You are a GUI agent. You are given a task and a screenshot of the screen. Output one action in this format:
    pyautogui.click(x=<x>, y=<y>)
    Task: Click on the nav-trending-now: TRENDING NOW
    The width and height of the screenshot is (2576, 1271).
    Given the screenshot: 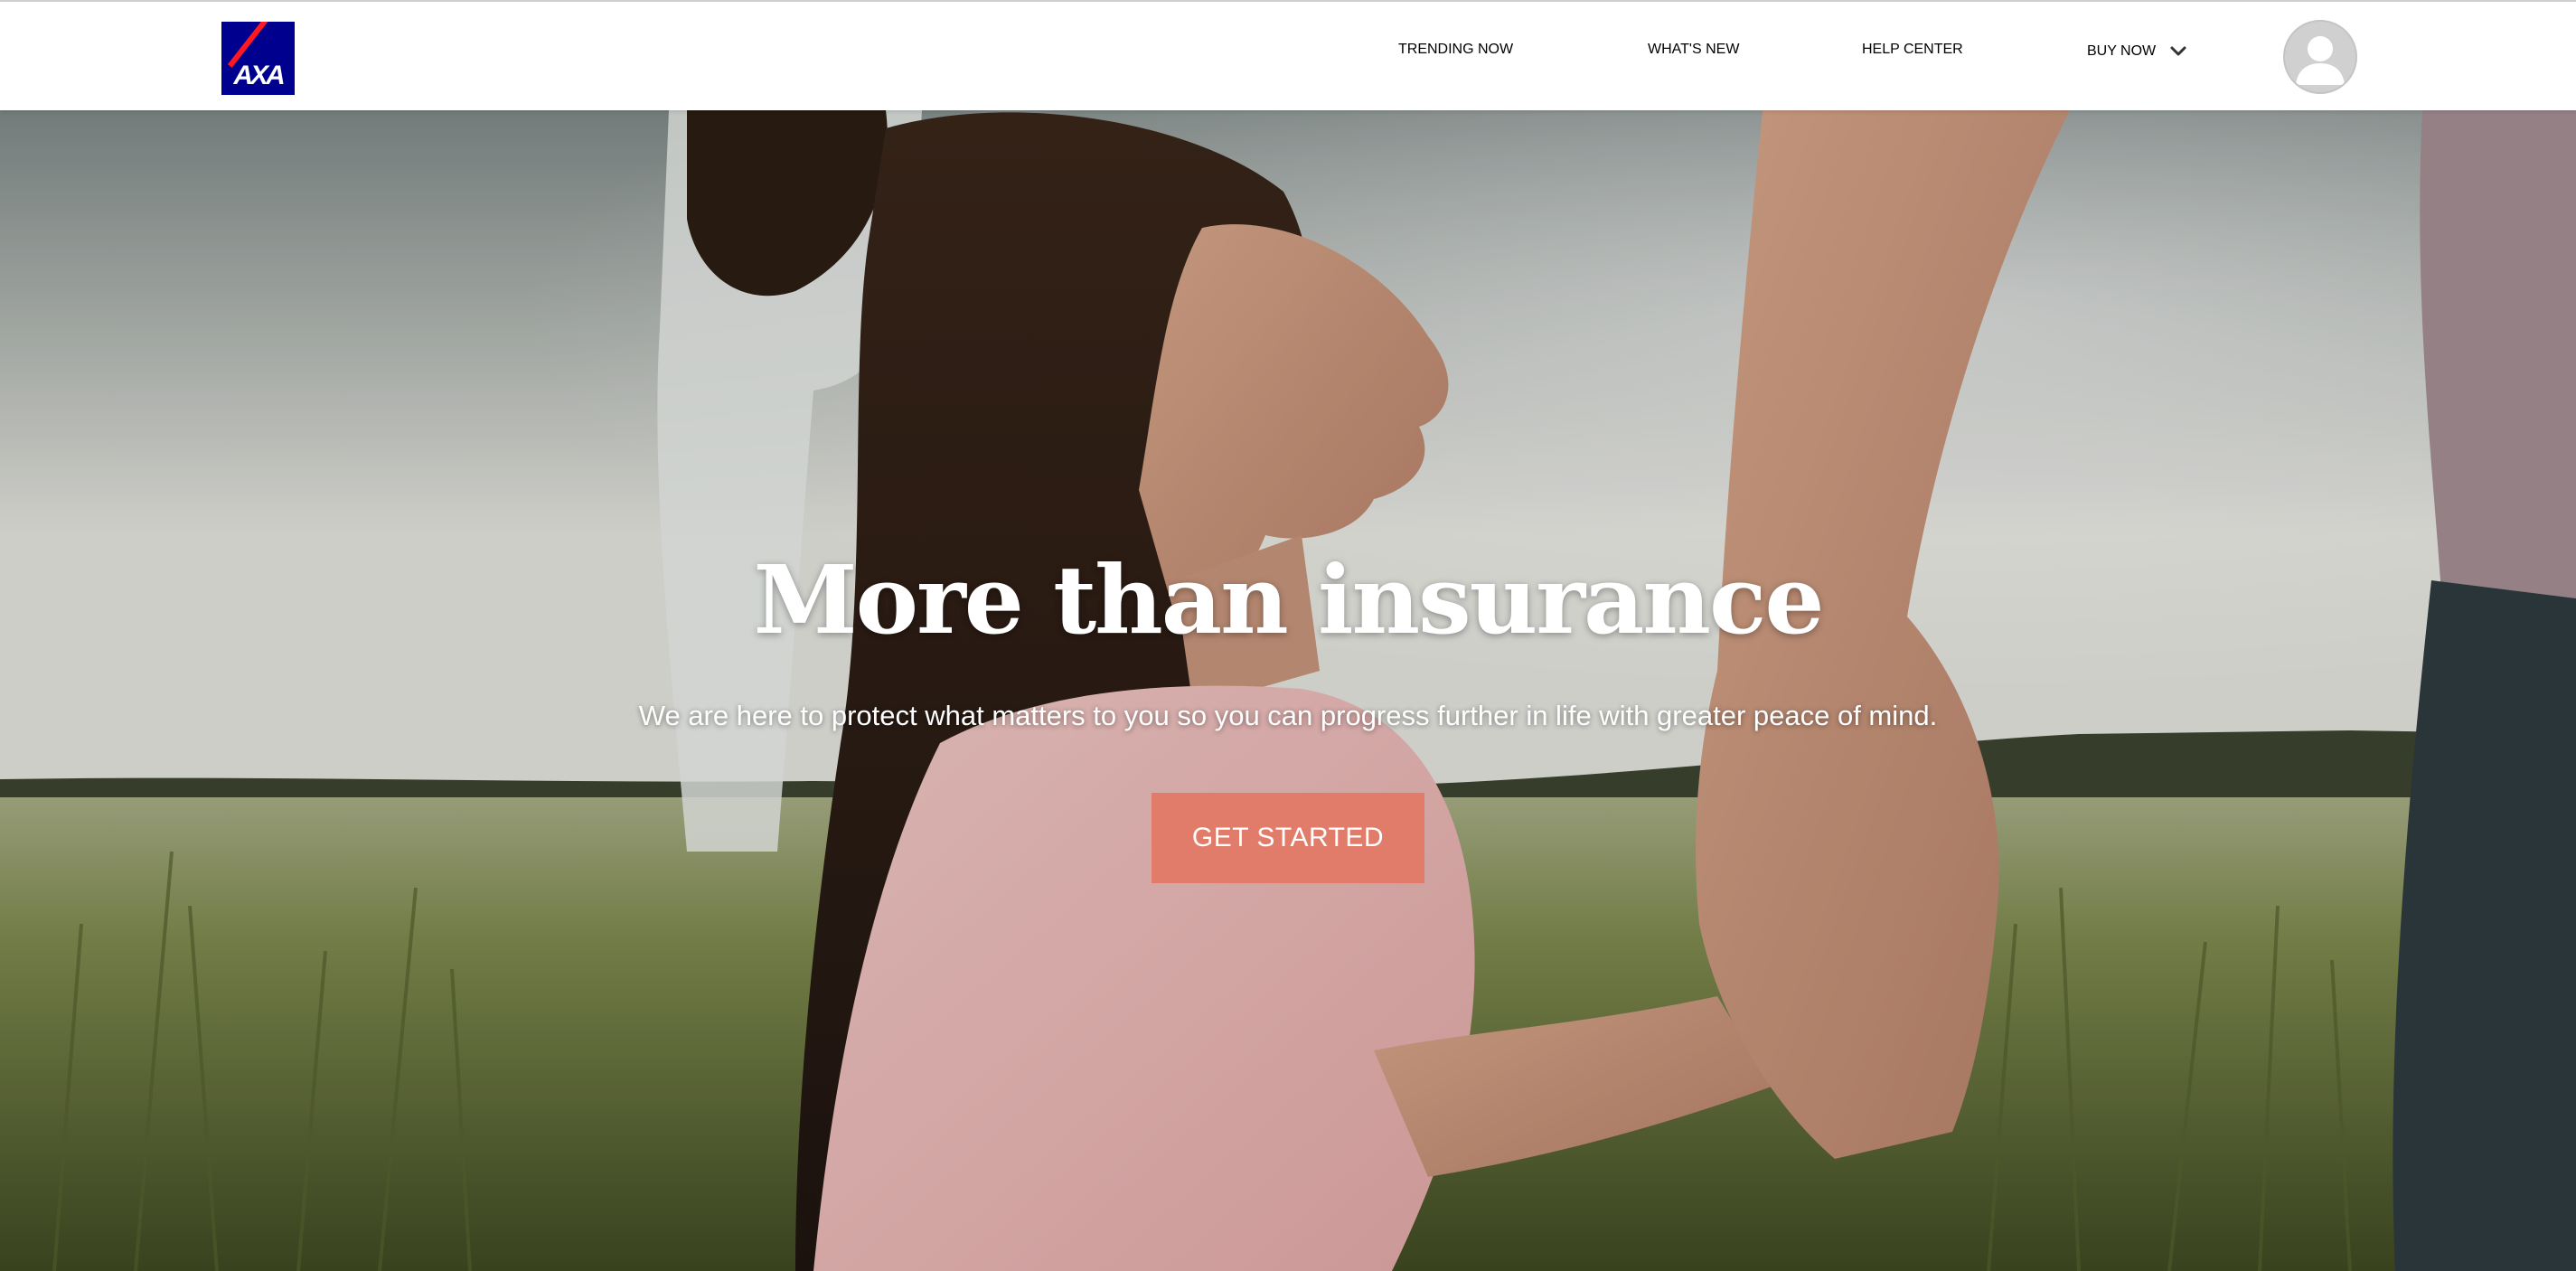 What is the action you would take?
    pyautogui.click(x=1455, y=50)
    